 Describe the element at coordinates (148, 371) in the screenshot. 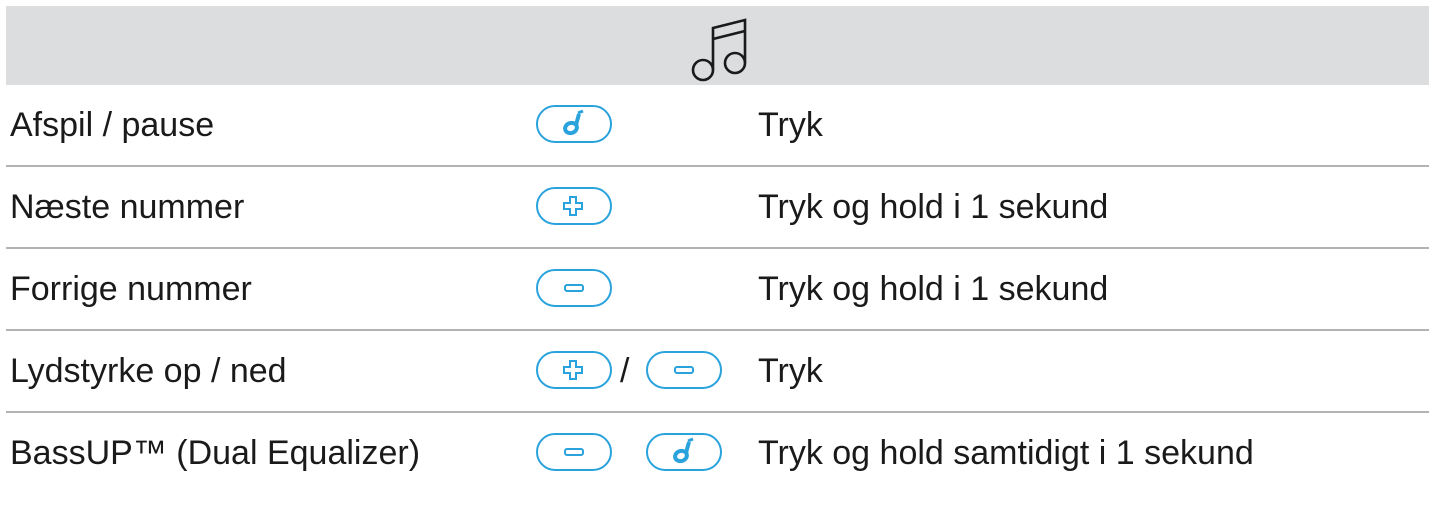

I see `row-label: Lydstyrke op / ned` at that location.